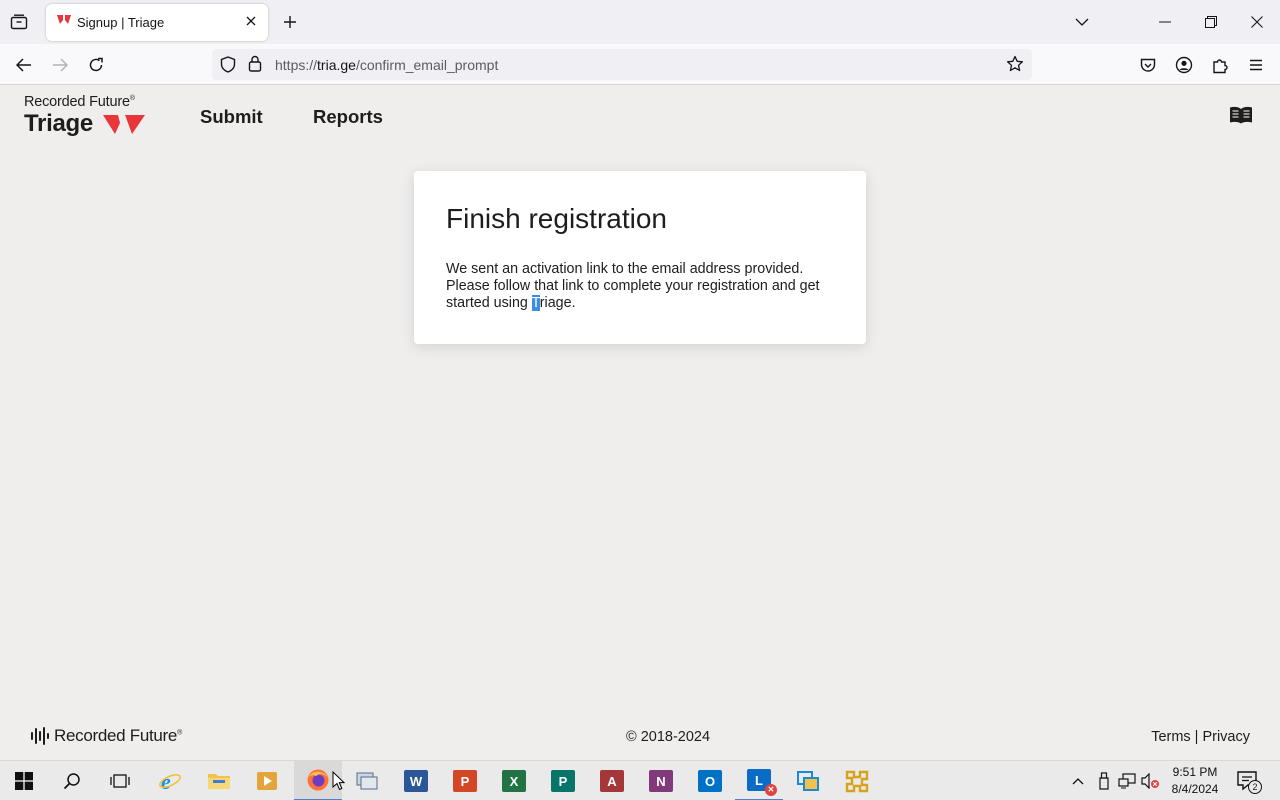 This screenshot has width=1280, height=800. Describe the element at coordinates (808, 780) in the screenshot. I see `remote-desktop-icon` at that location.